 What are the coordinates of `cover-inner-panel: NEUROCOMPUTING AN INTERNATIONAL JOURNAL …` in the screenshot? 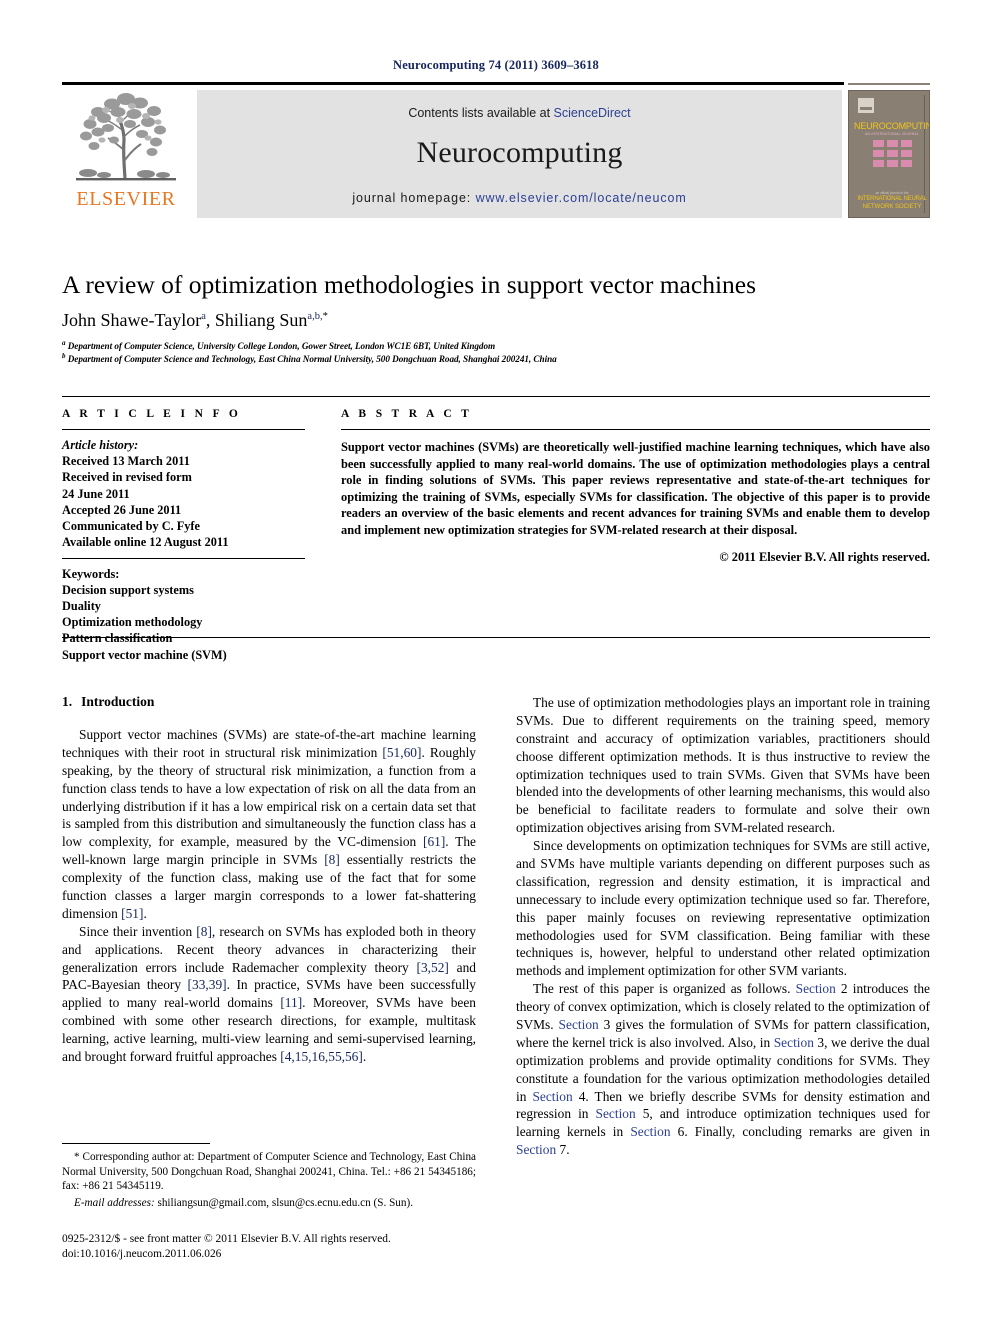 It's located at (891, 154).